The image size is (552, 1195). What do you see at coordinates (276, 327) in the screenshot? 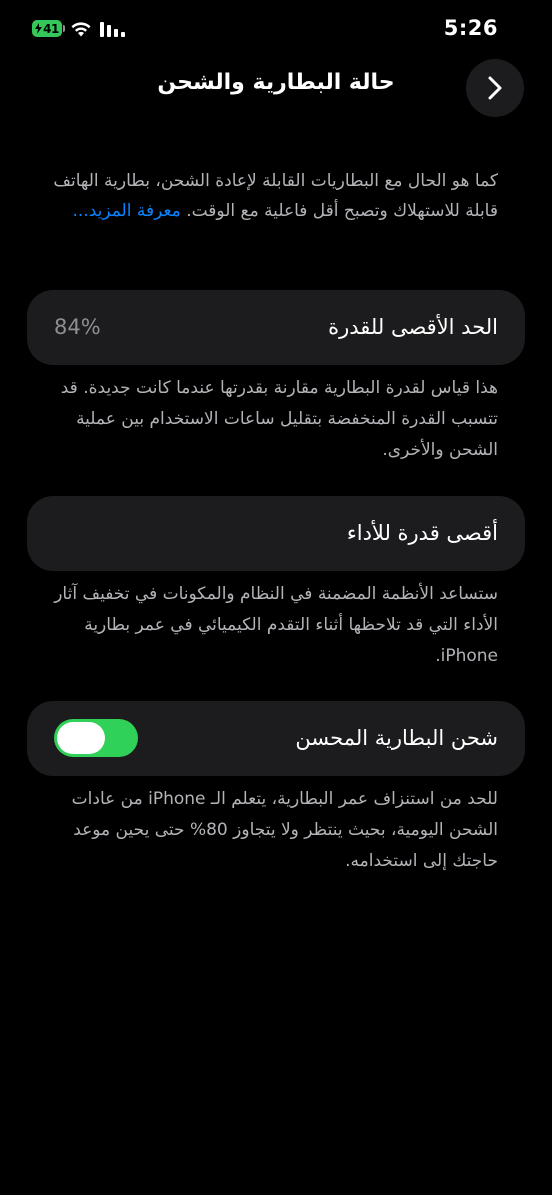
I see `max-capacity-row: الحد الأقصى للقدرة 84%` at bounding box center [276, 327].